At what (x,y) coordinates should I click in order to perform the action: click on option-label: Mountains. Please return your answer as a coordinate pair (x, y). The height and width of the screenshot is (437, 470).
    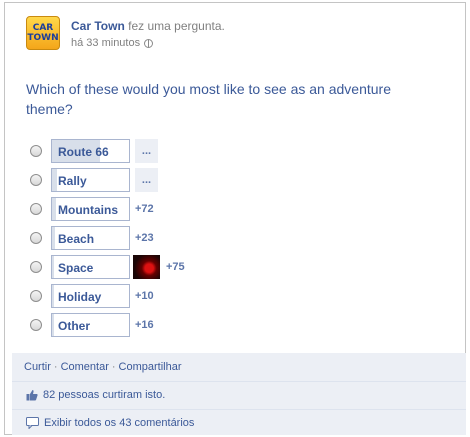
    Looking at the image, I should click on (88, 210).